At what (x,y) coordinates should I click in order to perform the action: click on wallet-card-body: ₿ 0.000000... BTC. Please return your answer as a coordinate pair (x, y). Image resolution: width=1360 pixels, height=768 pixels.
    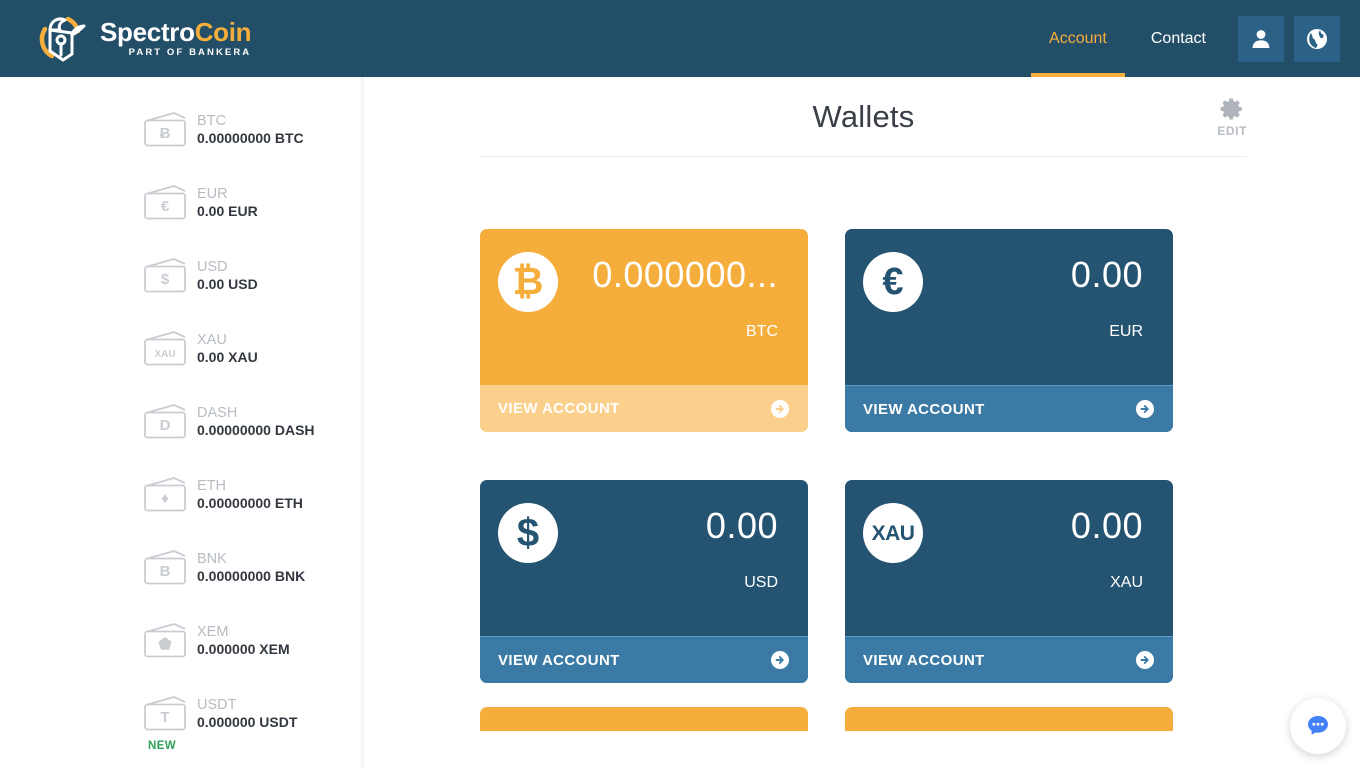
    Looking at the image, I should click on (644, 307).